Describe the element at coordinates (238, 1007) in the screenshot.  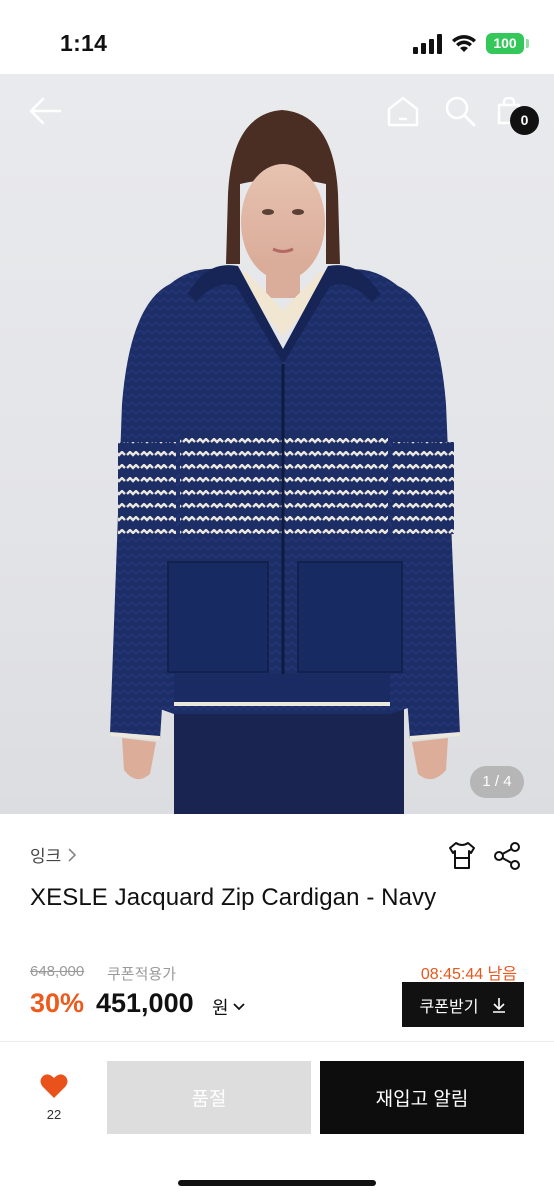
I see `chevron-down-icon` at that location.